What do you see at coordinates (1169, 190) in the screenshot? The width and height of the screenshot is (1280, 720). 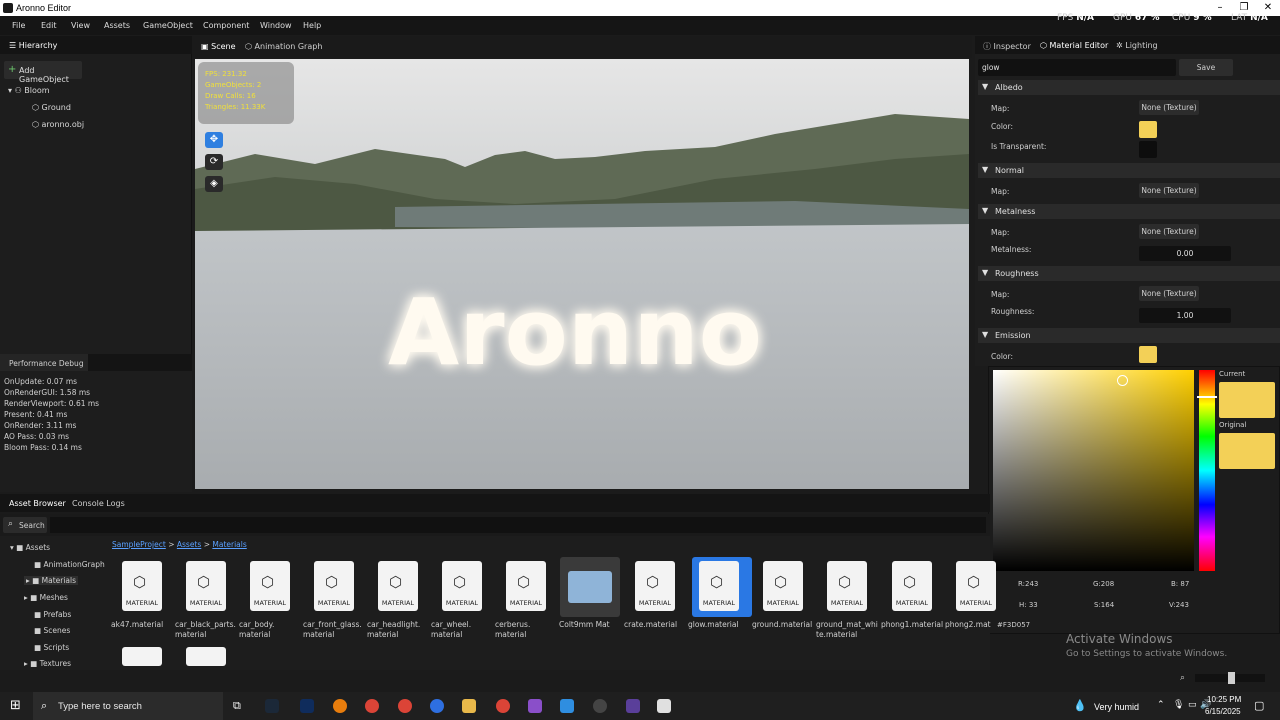 I see `normal-map-button: None (Texture)` at bounding box center [1169, 190].